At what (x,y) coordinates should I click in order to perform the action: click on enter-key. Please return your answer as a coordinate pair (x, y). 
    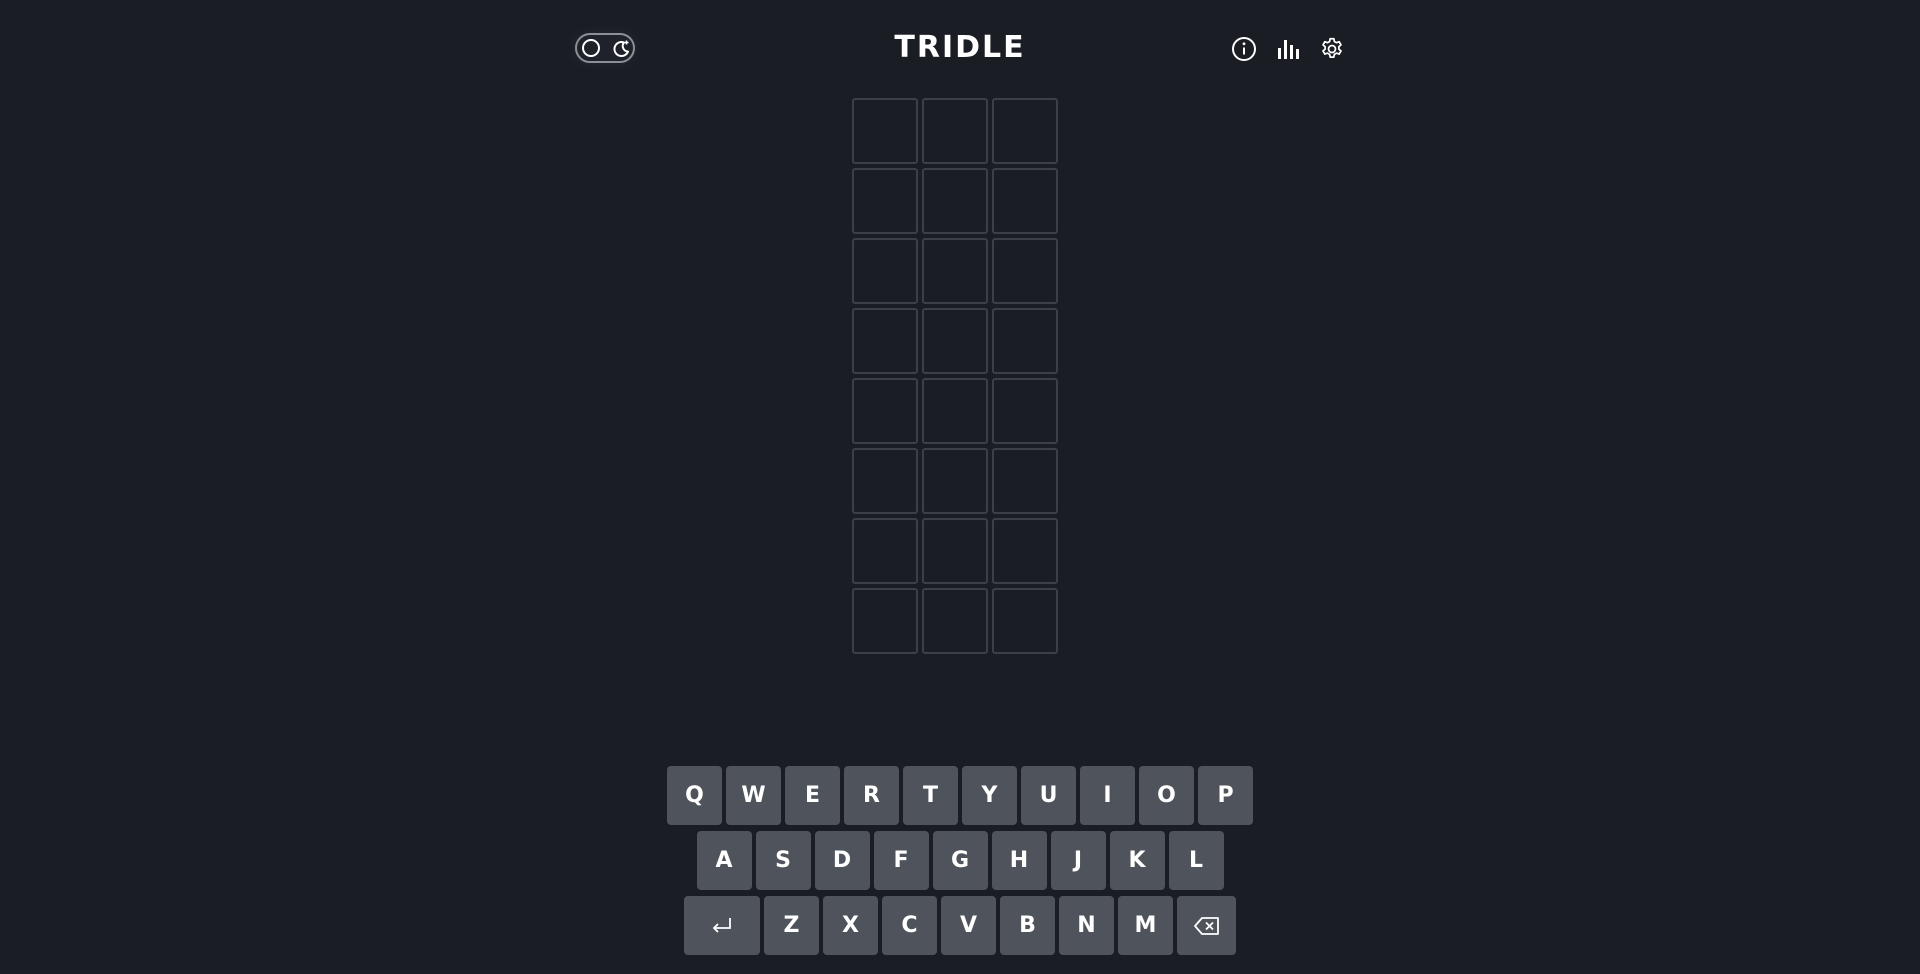
    Looking at the image, I should click on (722, 925).